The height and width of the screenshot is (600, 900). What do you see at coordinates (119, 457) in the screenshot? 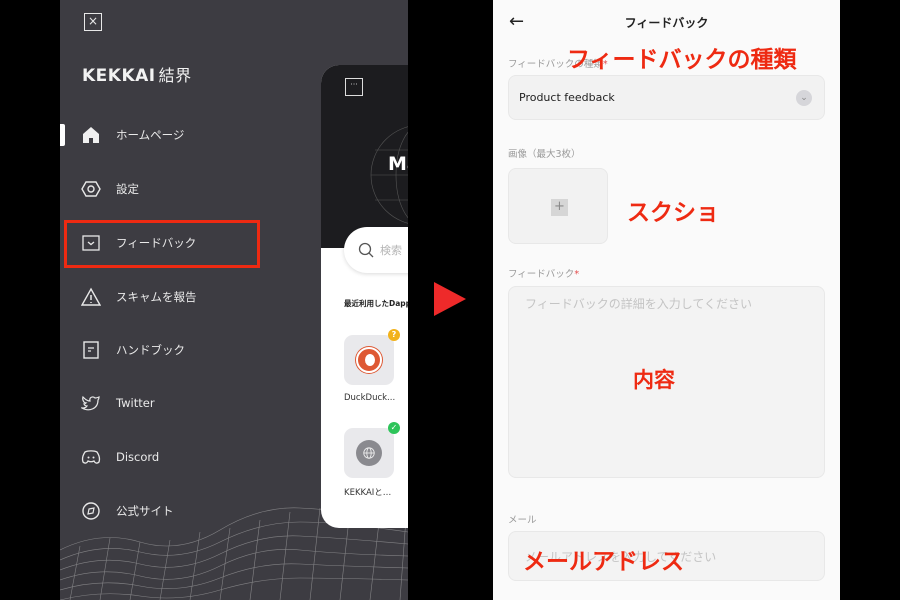
I see `menu-item-discord: Discord` at bounding box center [119, 457].